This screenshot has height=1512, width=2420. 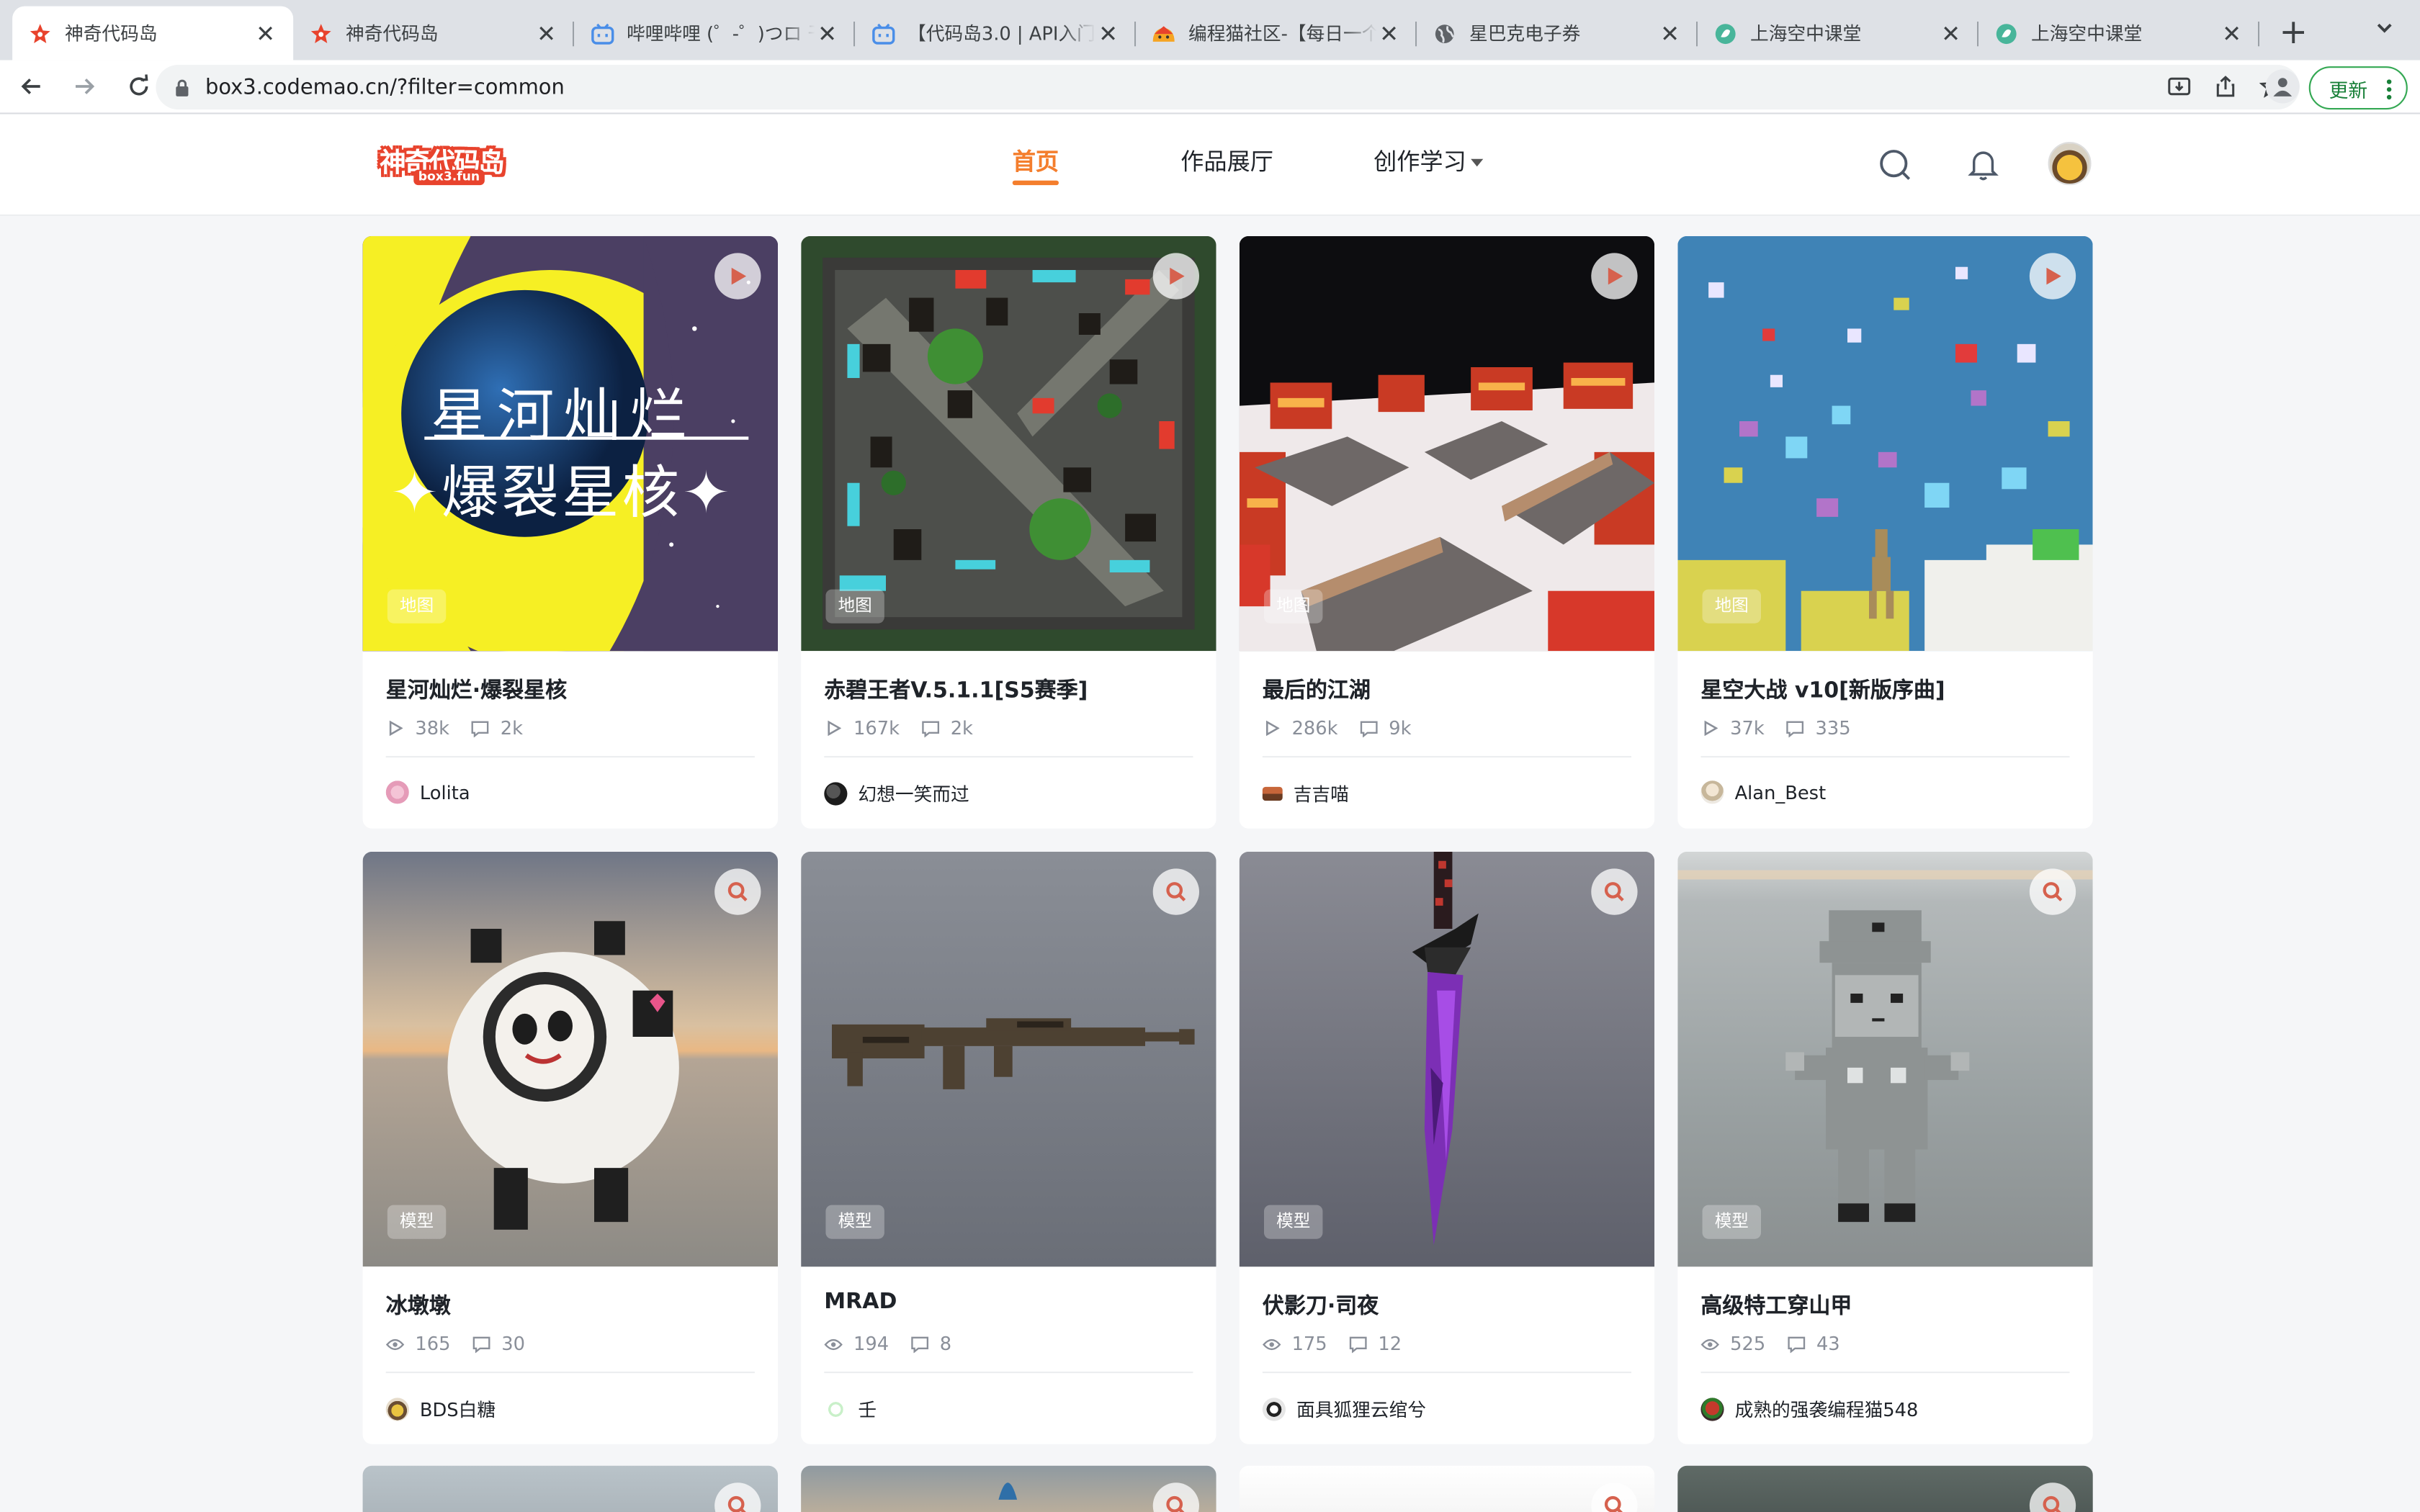 What do you see at coordinates (2070, 164) in the screenshot?
I see `user-avatar` at bounding box center [2070, 164].